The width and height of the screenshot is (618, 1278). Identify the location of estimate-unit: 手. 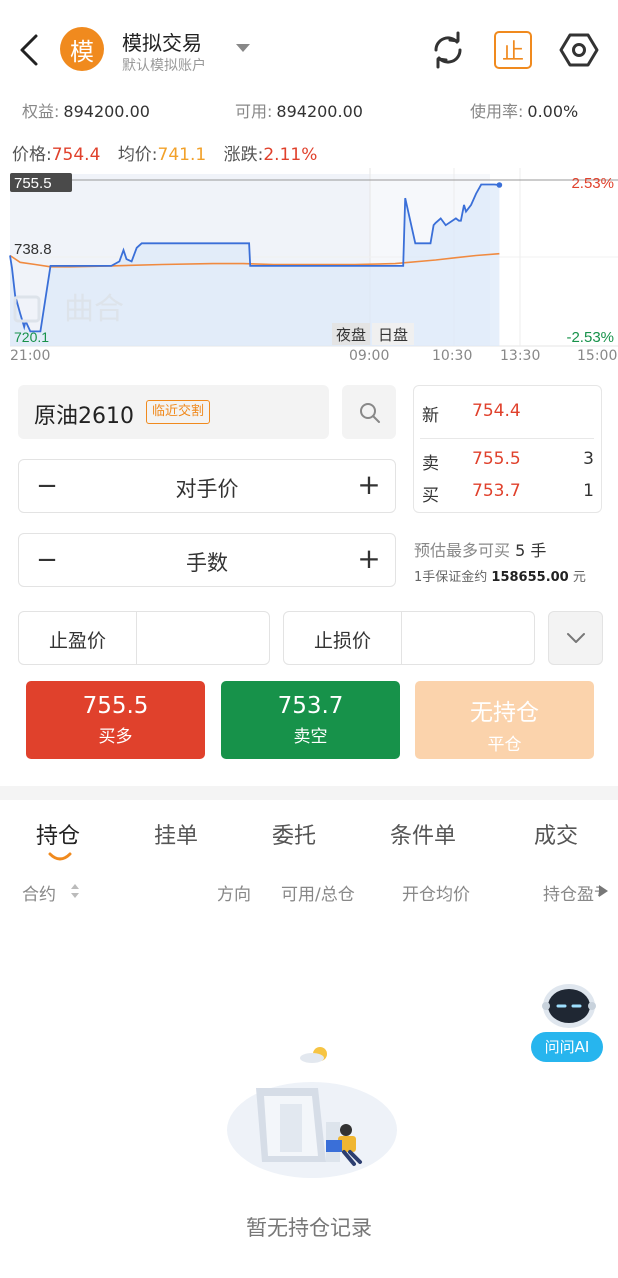
(538, 550).